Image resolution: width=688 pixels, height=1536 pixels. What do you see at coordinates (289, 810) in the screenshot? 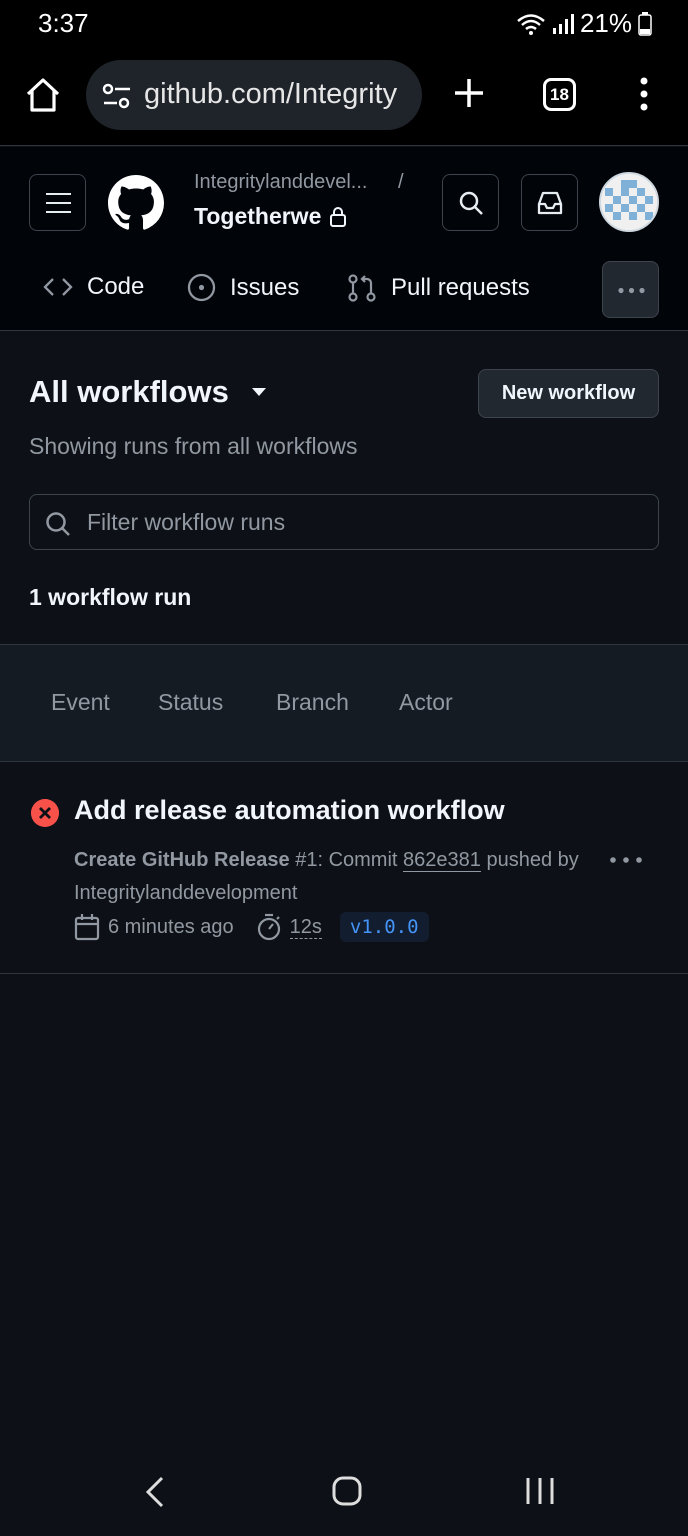
I see `run-title-link: Add release automation workflow` at bounding box center [289, 810].